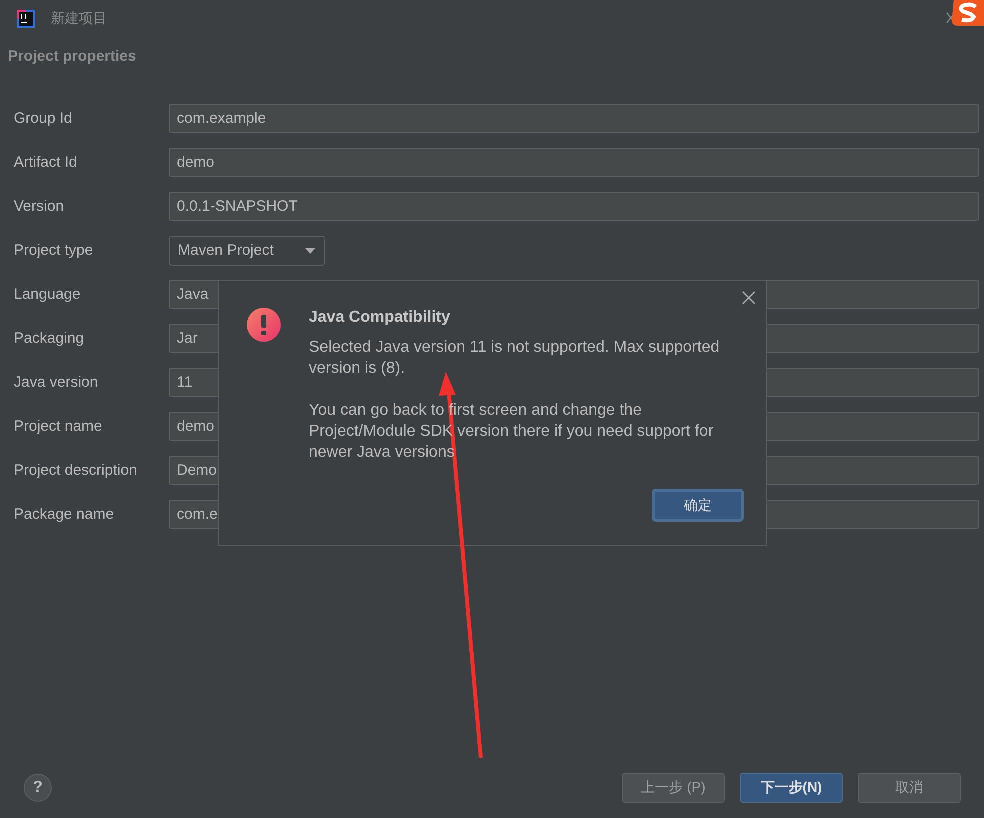 The width and height of the screenshot is (984, 818). What do you see at coordinates (76, 470) in the screenshot?
I see `field-label: Project description` at bounding box center [76, 470].